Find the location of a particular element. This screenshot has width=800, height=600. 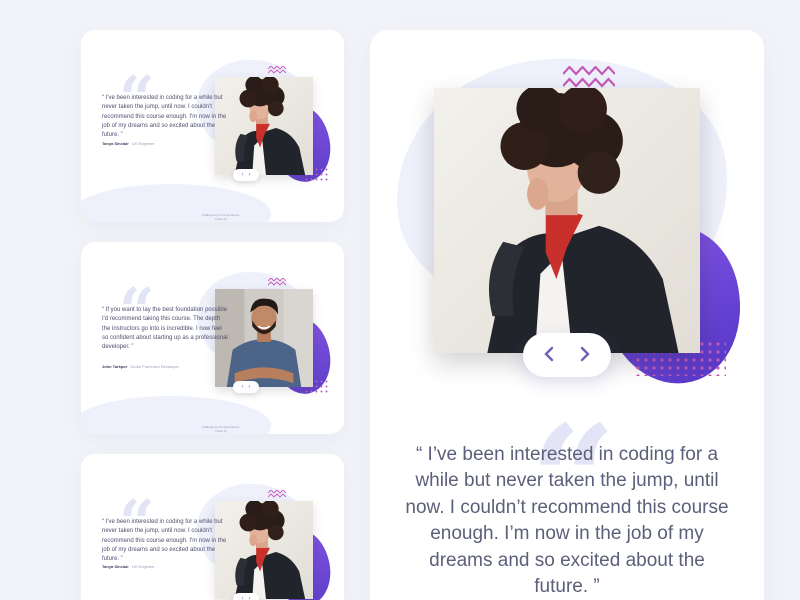

author: John Tarkpor Junior Front-end Developer is located at coordinates (140, 366).